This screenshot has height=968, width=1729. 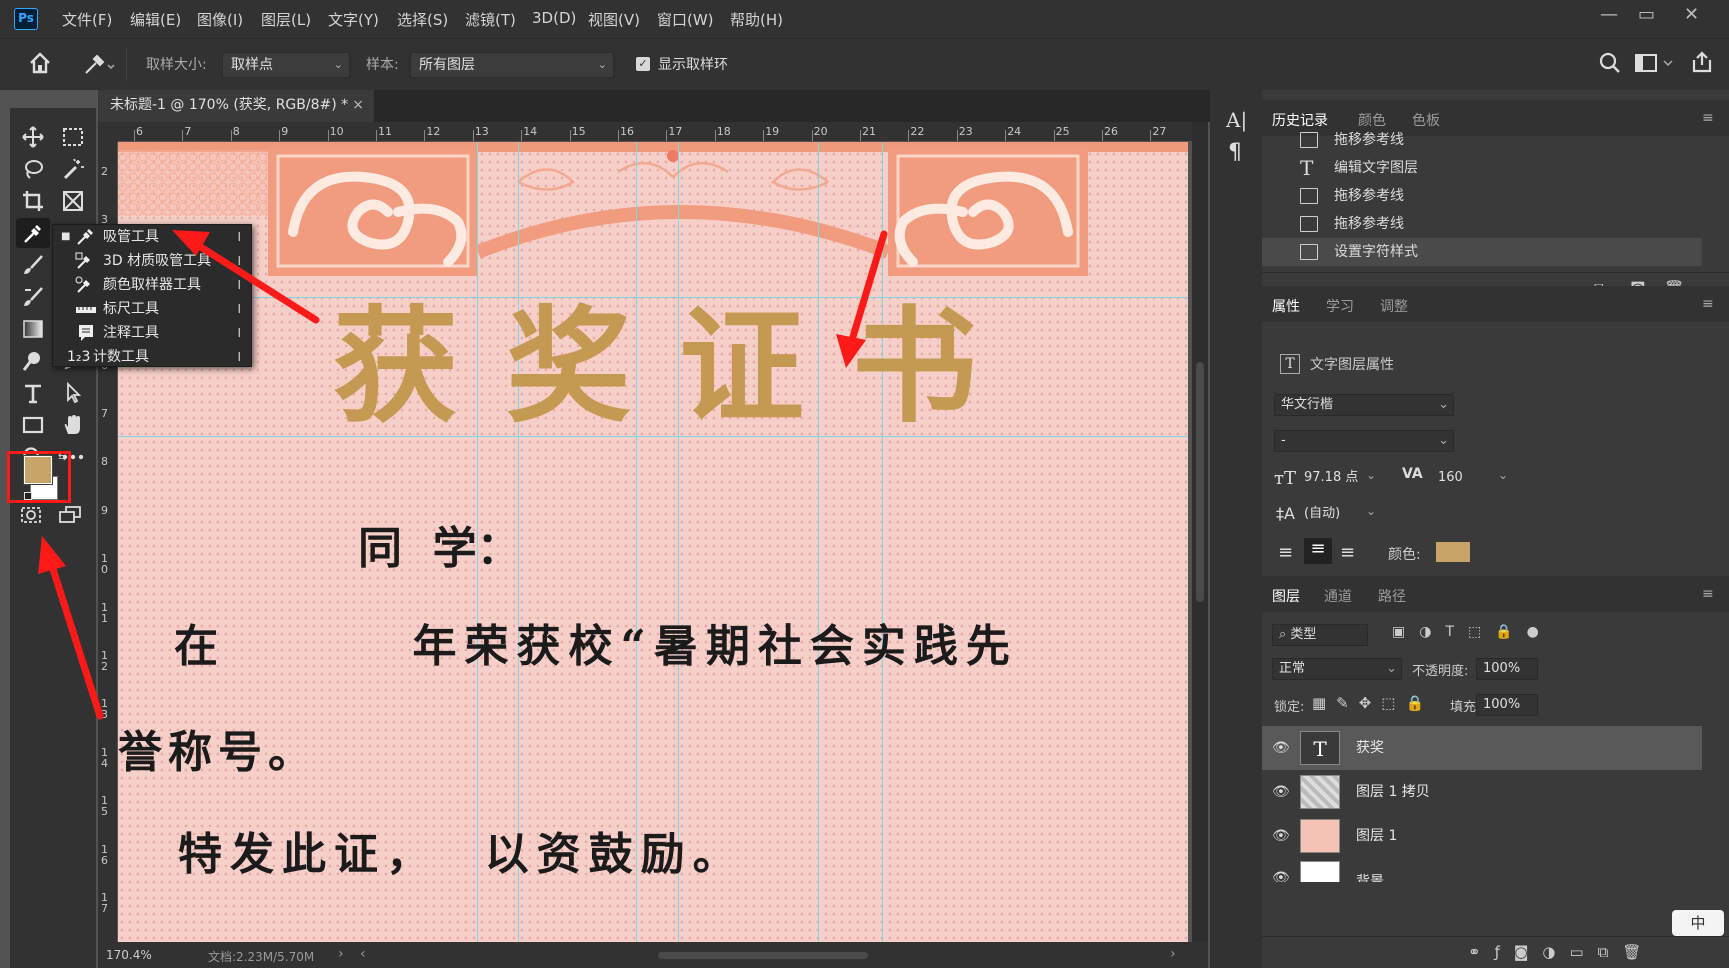 What do you see at coordinates (1453, 552) in the screenshot?
I see `text-color-swatch` at bounding box center [1453, 552].